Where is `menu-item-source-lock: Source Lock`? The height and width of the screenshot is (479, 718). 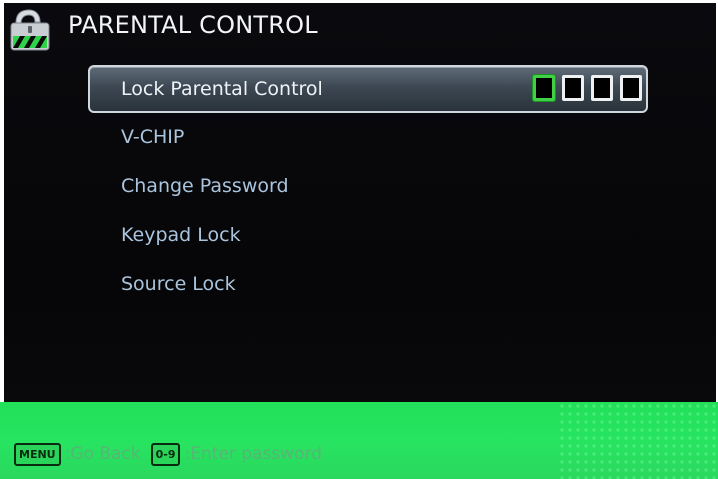
menu-item-source-lock: Source Lock is located at coordinates (368, 284).